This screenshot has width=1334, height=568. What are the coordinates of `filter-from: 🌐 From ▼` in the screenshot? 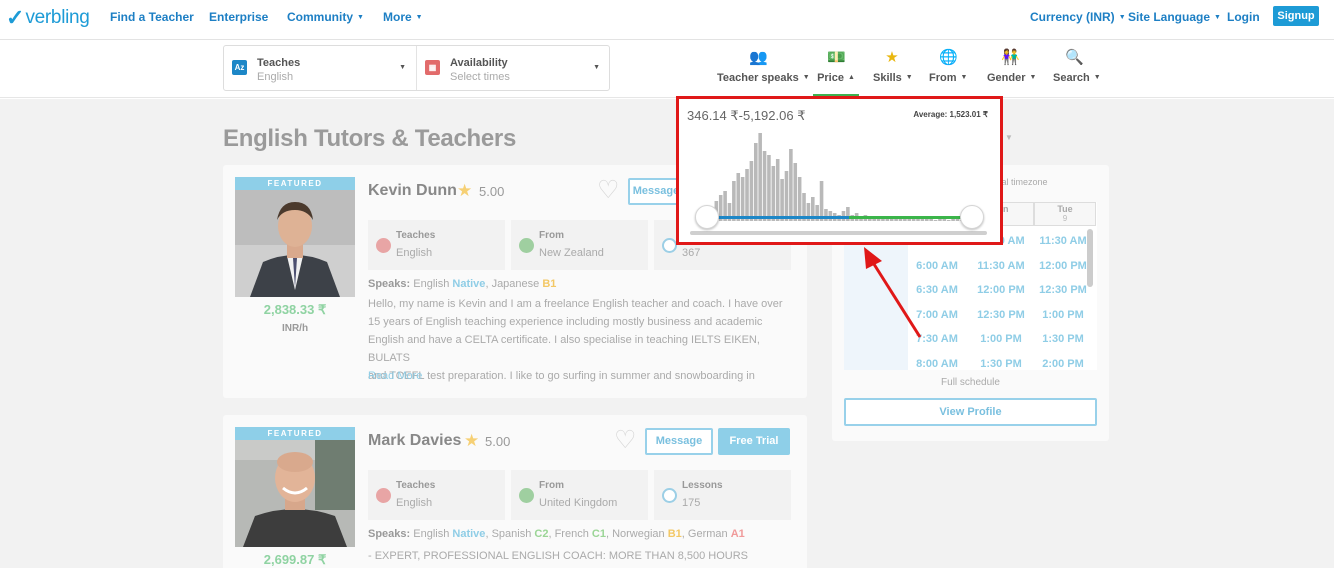 It's located at (948, 73).